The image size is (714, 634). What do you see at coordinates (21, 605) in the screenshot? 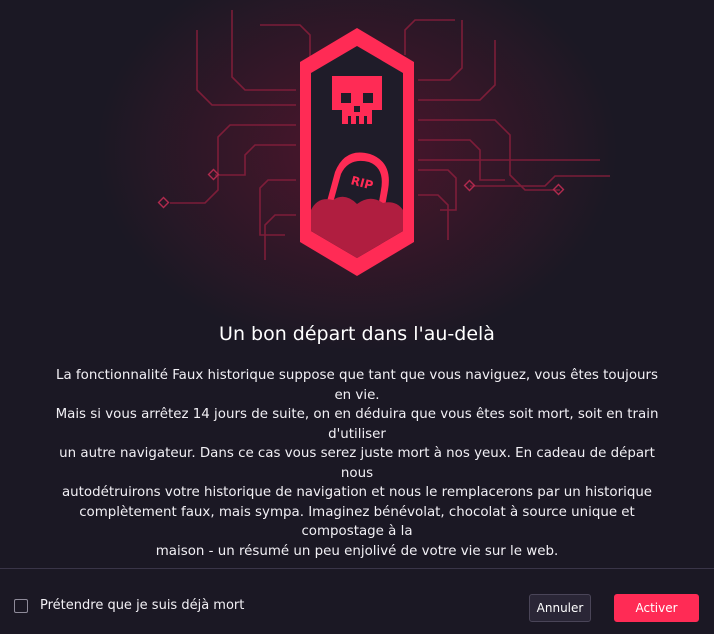
I see `pretend-dead-checkbox` at bounding box center [21, 605].